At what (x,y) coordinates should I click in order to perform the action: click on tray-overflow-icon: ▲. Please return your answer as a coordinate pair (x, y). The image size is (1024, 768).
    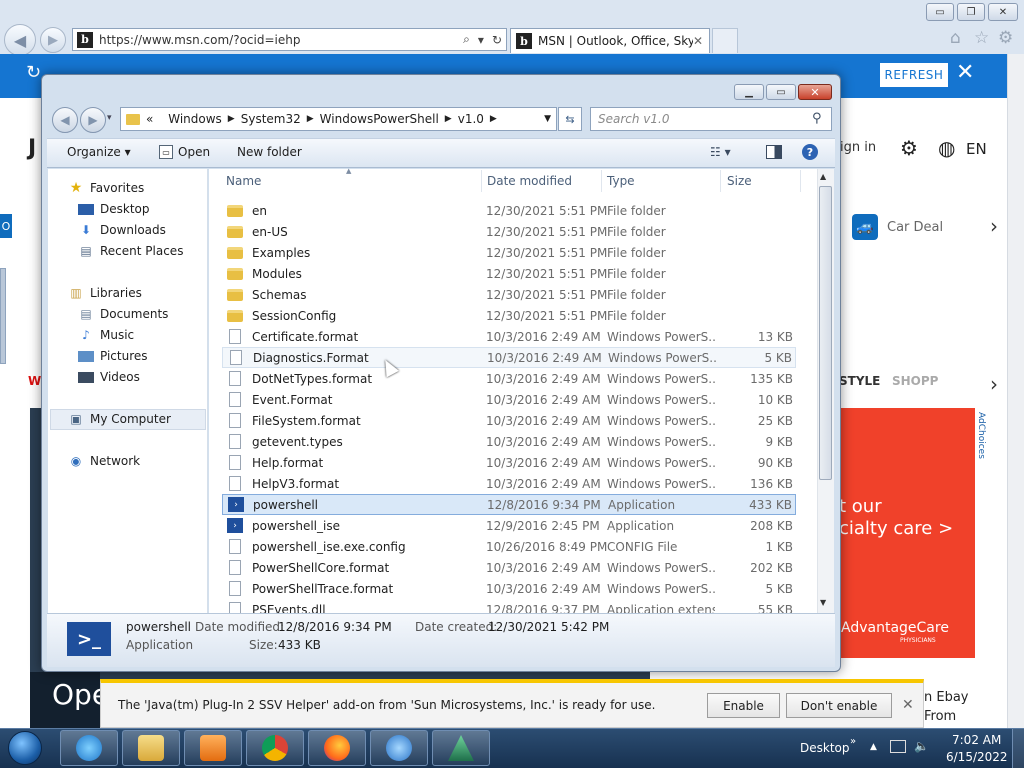
    Looking at the image, I should click on (873, 747).